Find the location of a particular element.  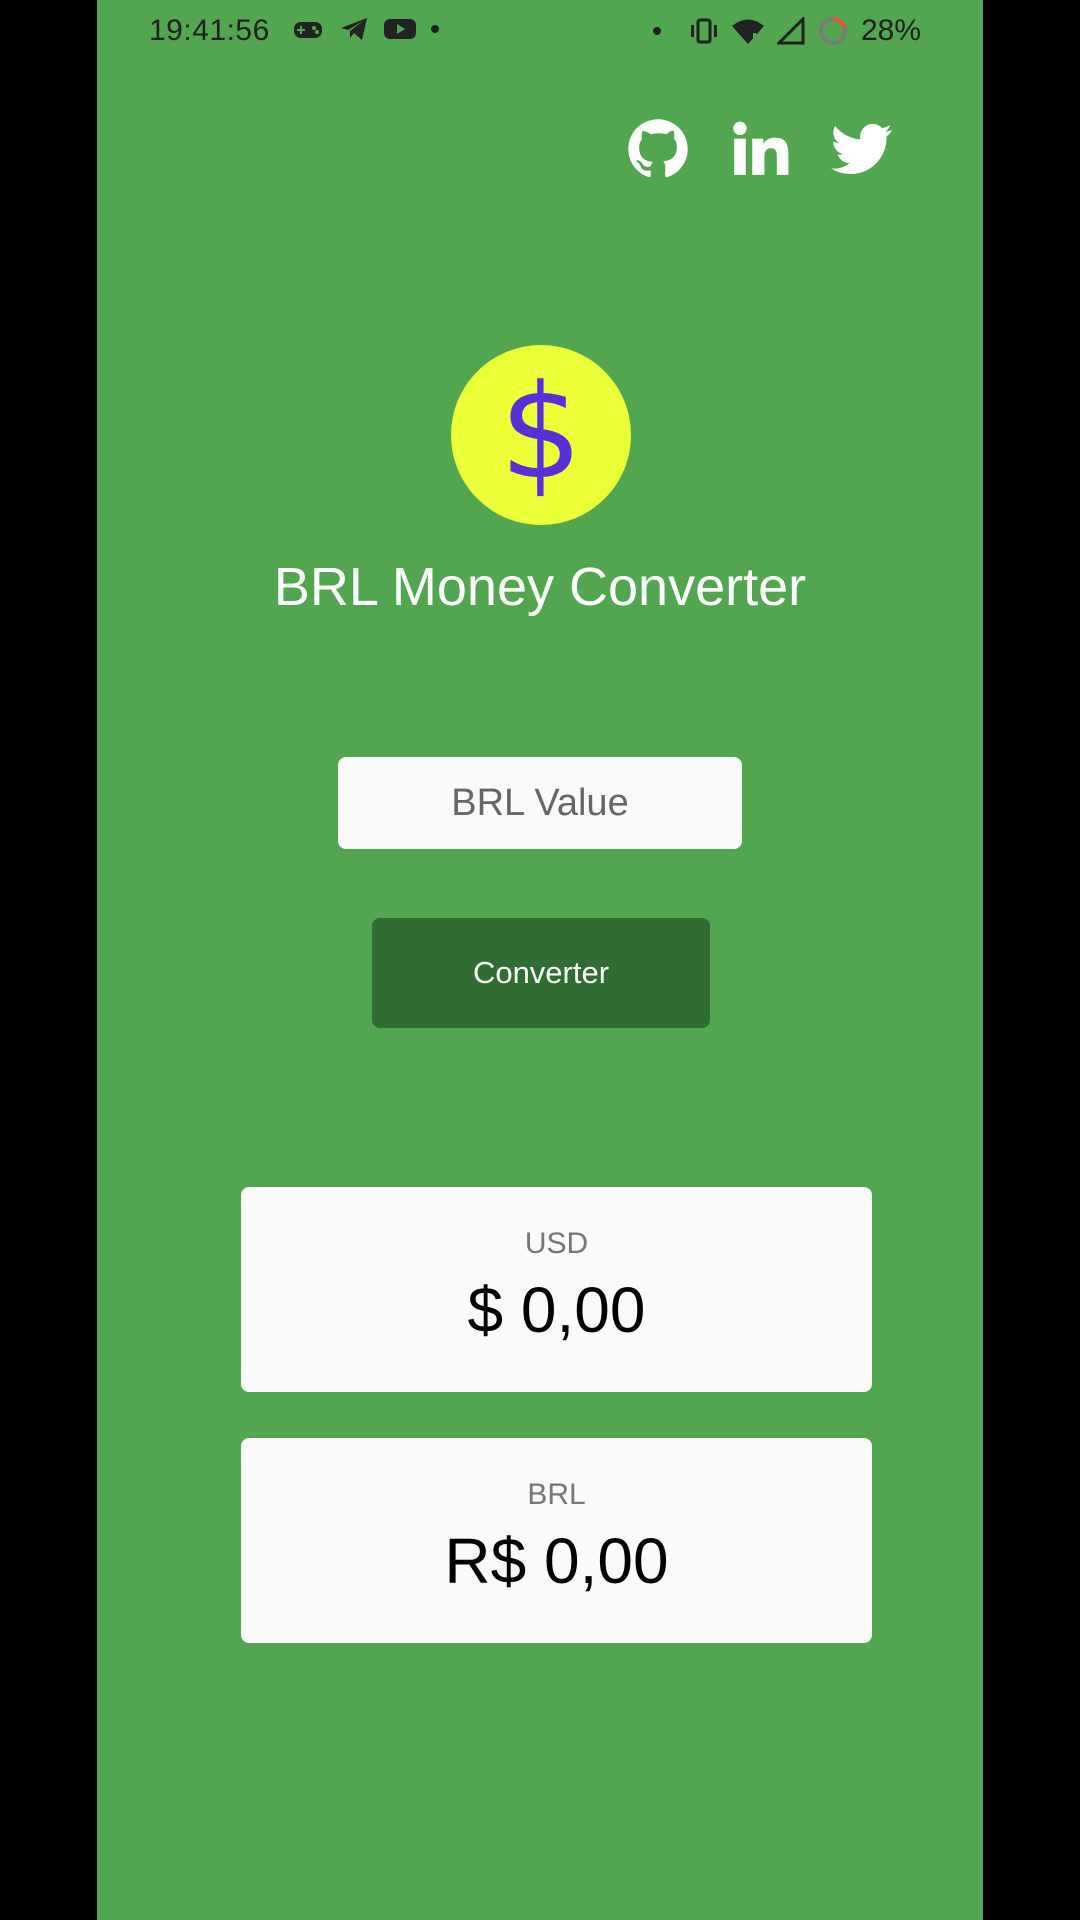

wifi-icon is located at coordinates (747, 31).